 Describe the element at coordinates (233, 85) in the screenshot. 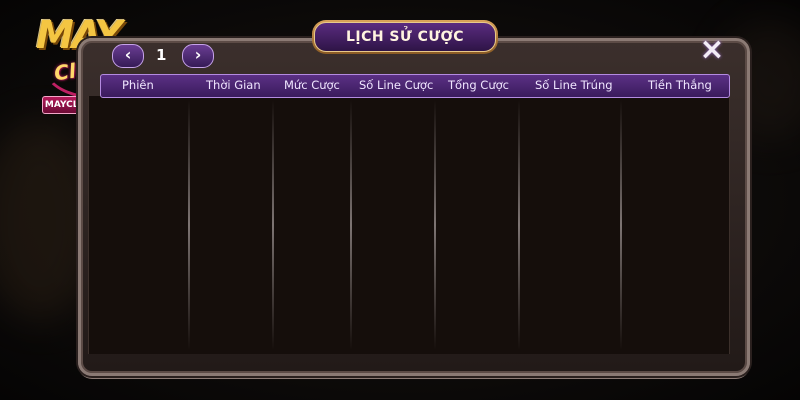

I see `column-header-thoi-gian: Thời Gian` at that location.